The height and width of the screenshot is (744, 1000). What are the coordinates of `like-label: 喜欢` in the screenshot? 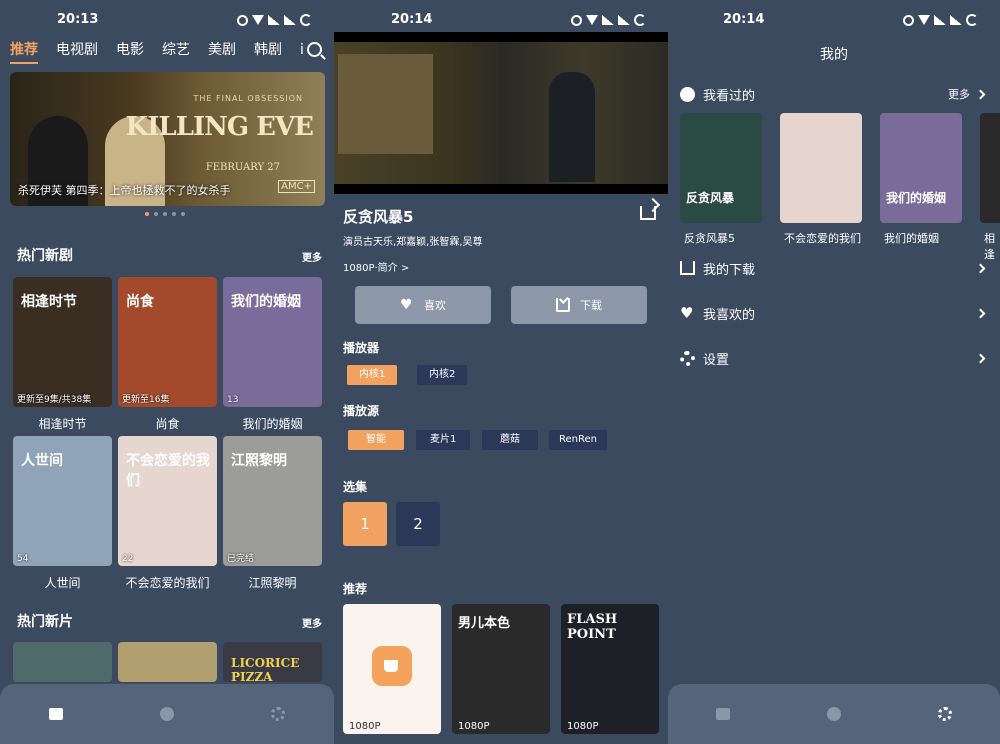 It's located at (435, 305).